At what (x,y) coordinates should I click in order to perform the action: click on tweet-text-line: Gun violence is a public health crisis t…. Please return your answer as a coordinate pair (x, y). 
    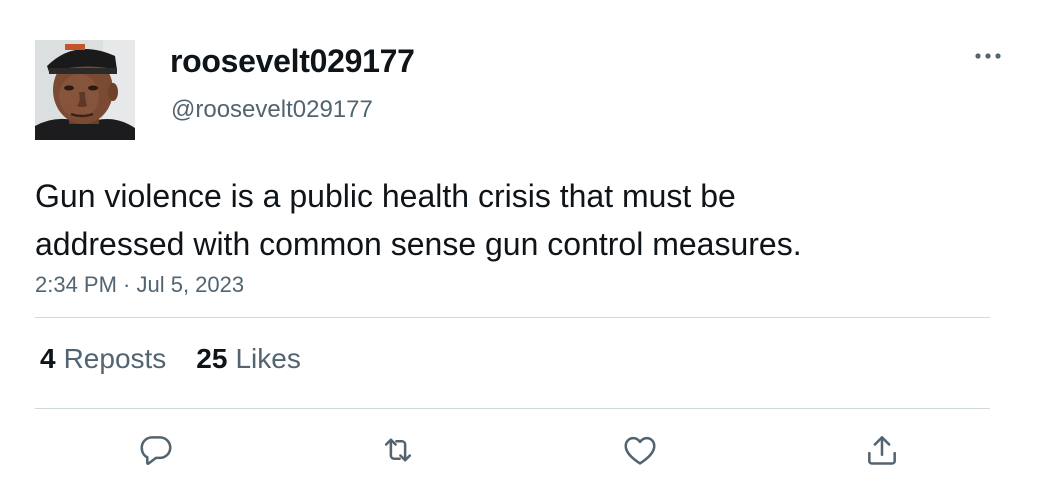
    Looking at the image, I should click on (385, 196).